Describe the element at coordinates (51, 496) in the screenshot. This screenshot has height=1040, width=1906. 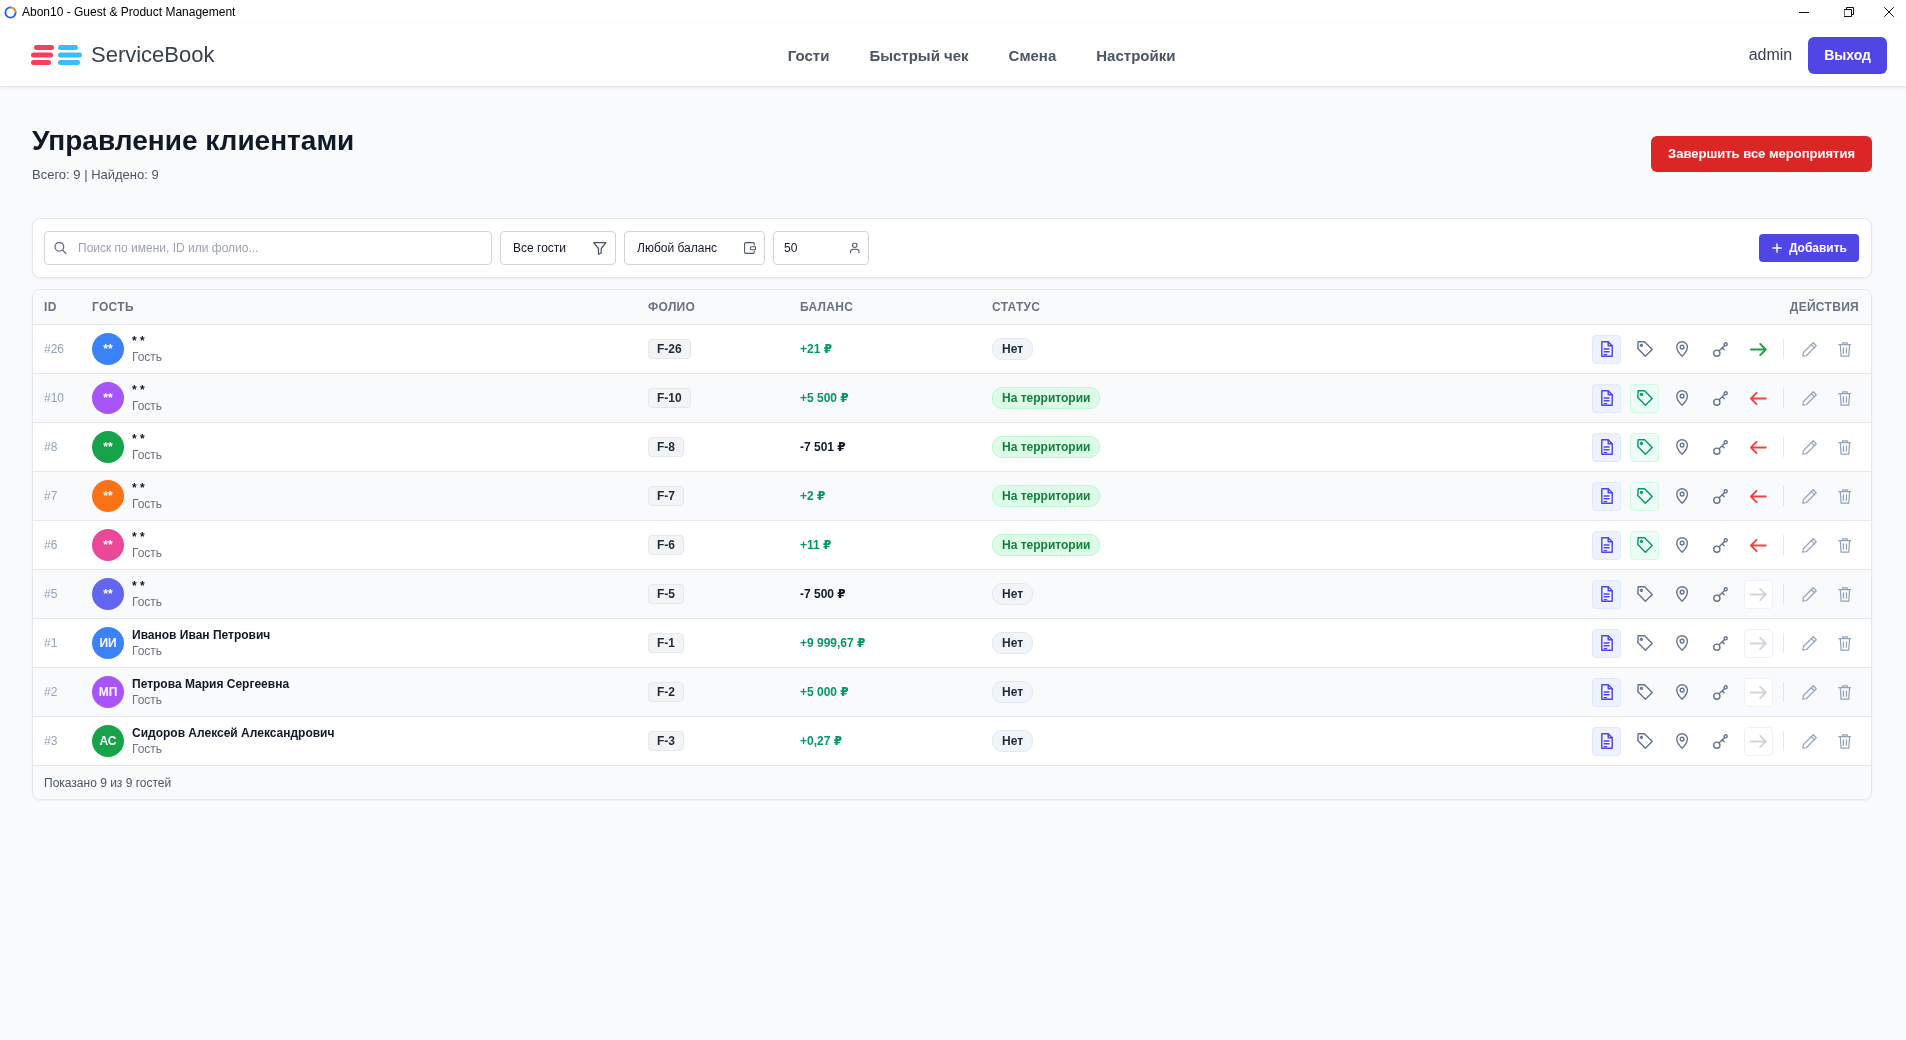
I see `guest-id: #7` at that location.